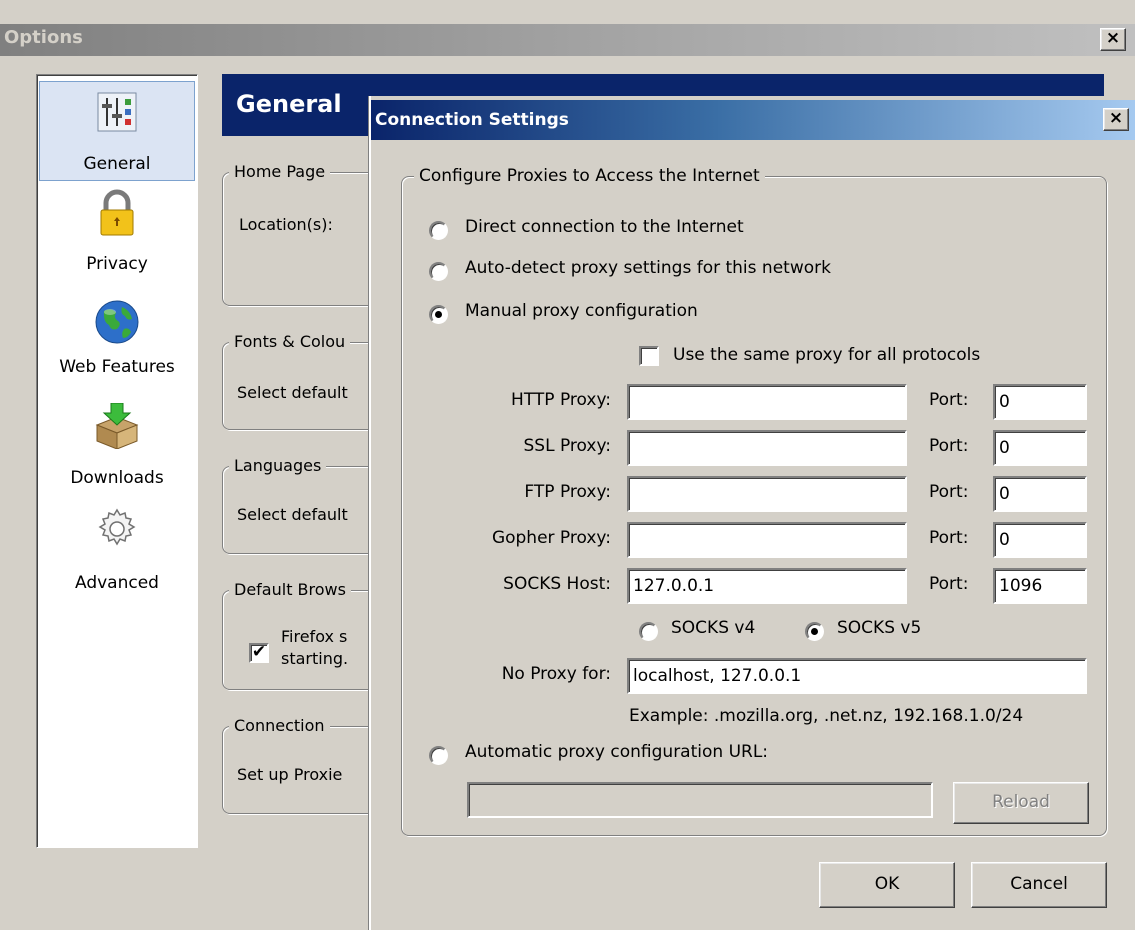 Image resolution: width=1135 pixels, height=930 pixels. What do you see at coordinates (117, 345) in the screenshot?
I see `sidebar-item-web-features: Web Features` at bounding box center [117, 345].